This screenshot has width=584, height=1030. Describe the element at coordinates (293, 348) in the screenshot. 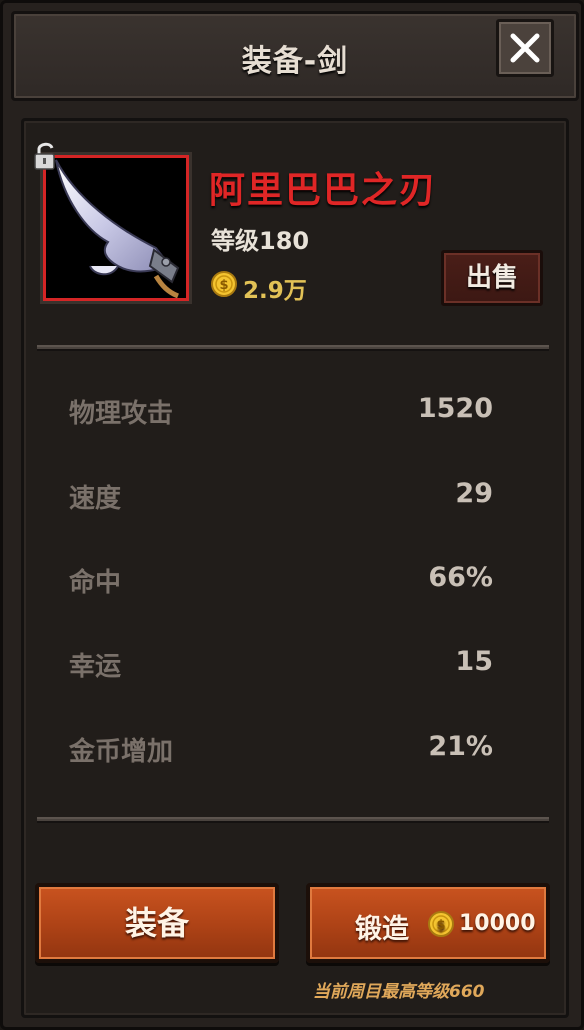

I see `divider-top` at that location.